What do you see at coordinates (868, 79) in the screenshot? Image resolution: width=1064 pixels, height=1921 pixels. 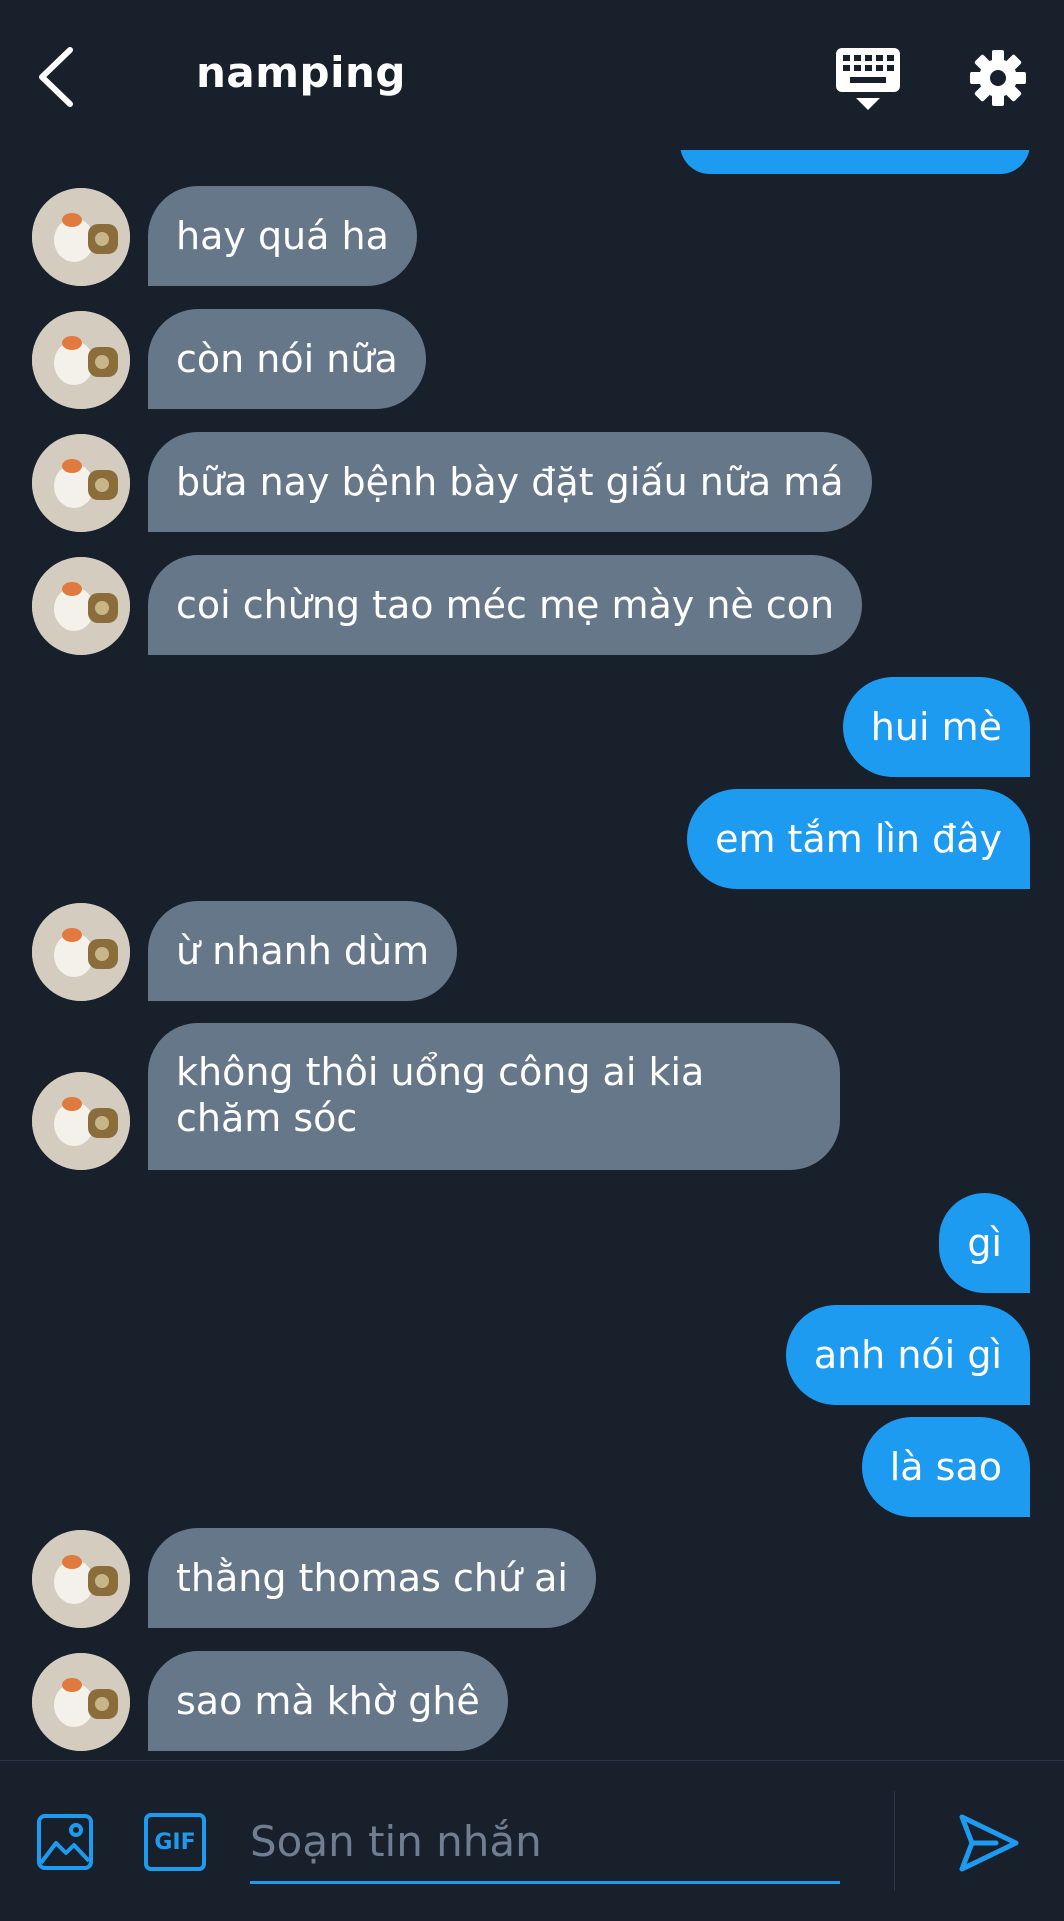 I see `keyboard-icon` at bounding box center [868, 79].